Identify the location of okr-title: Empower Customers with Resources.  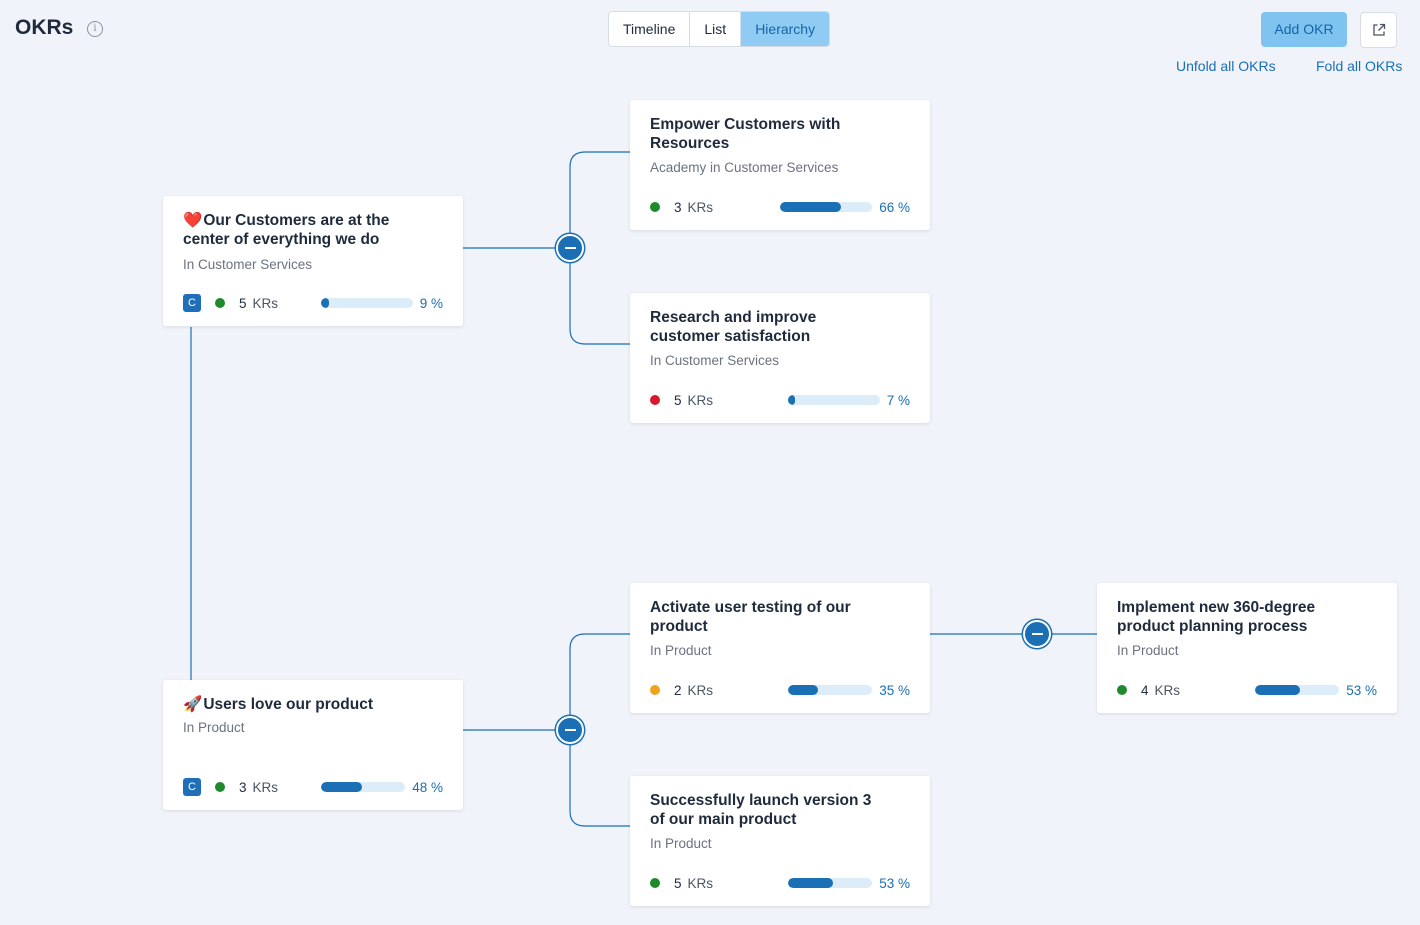
(770, 134).